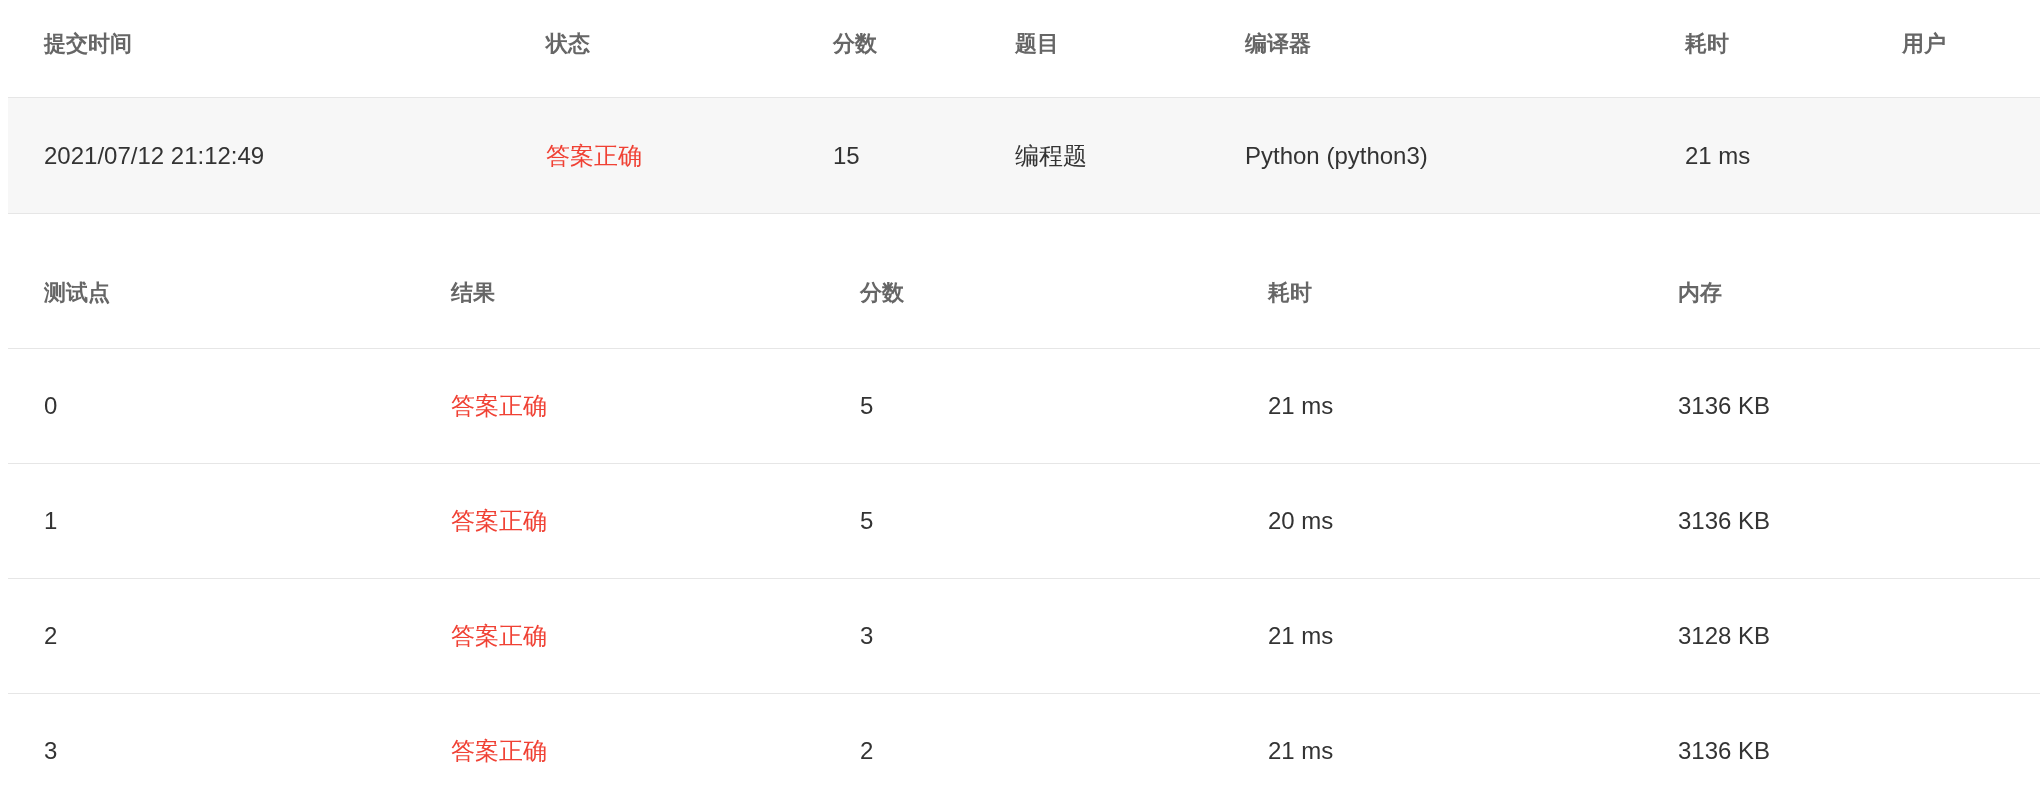 This screenshot has width=2040, height=808. I want to click on status-text: 答案正确, so click(594, 155).